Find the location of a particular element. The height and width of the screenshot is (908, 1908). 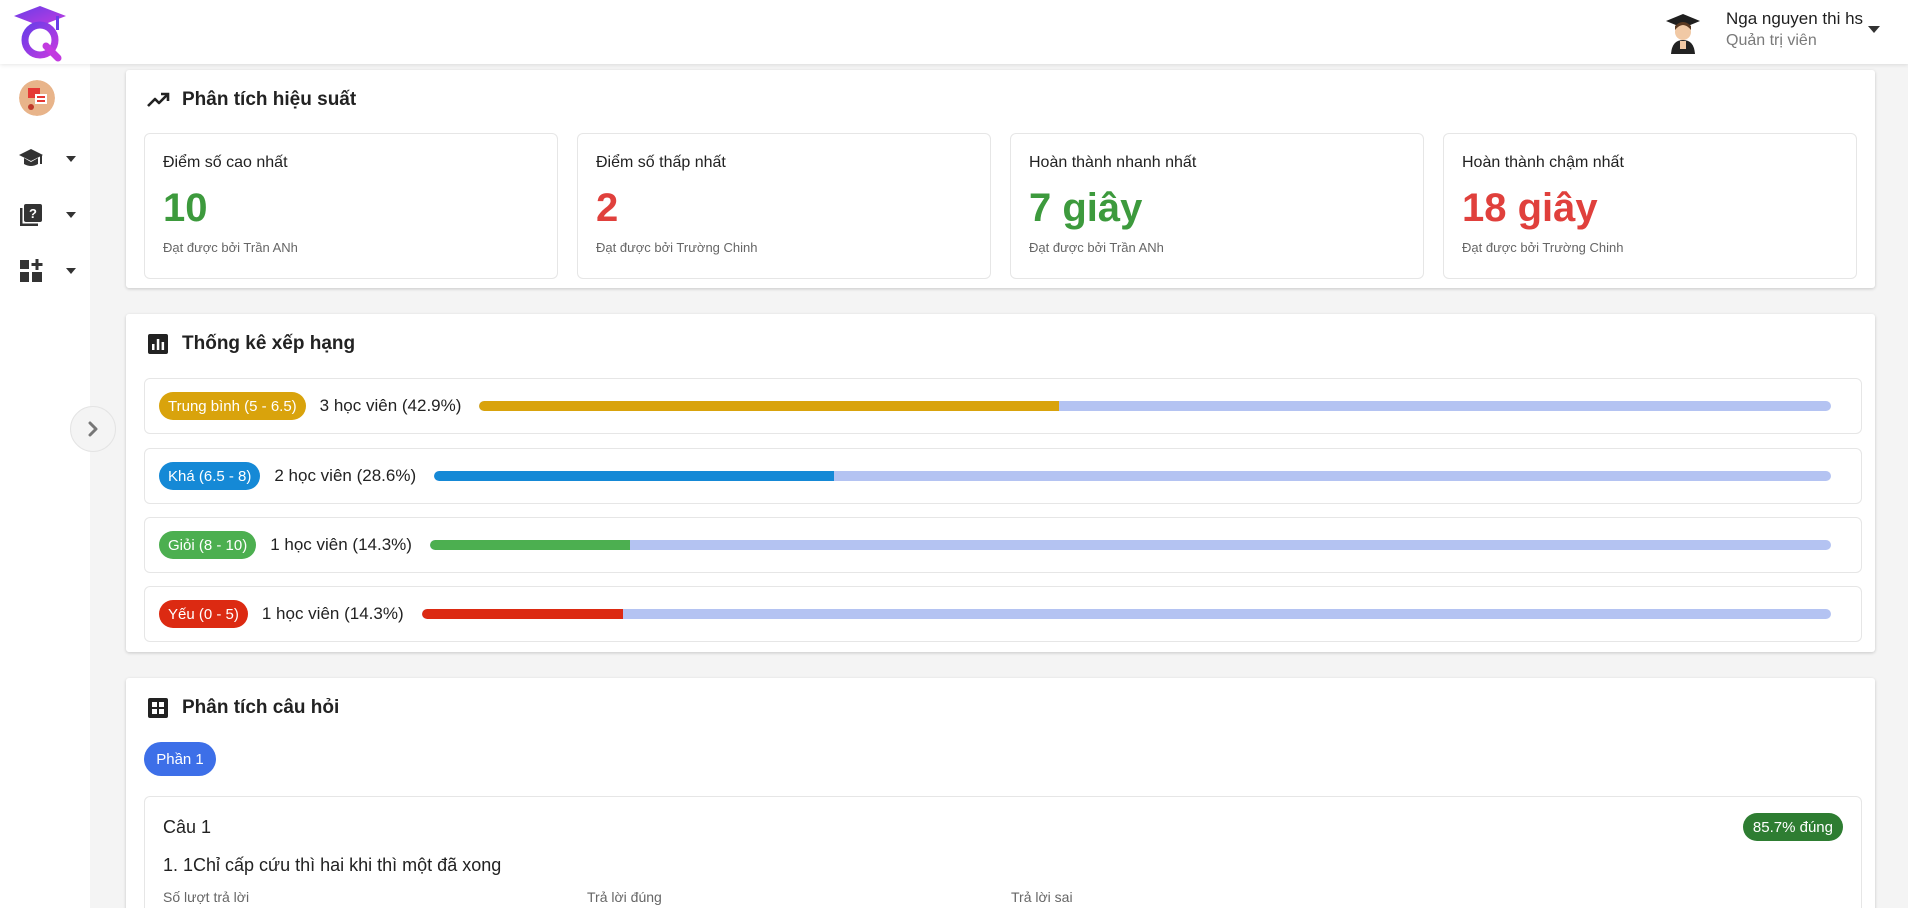

performance-title: Phân tích hiệu suất is located at coordinates (251, 100).